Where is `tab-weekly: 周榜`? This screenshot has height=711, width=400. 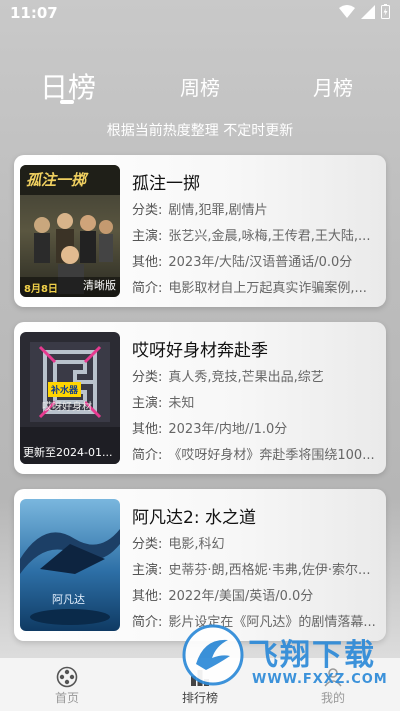 tab-weekly: 周榜 is located at coordinates (200, 86).